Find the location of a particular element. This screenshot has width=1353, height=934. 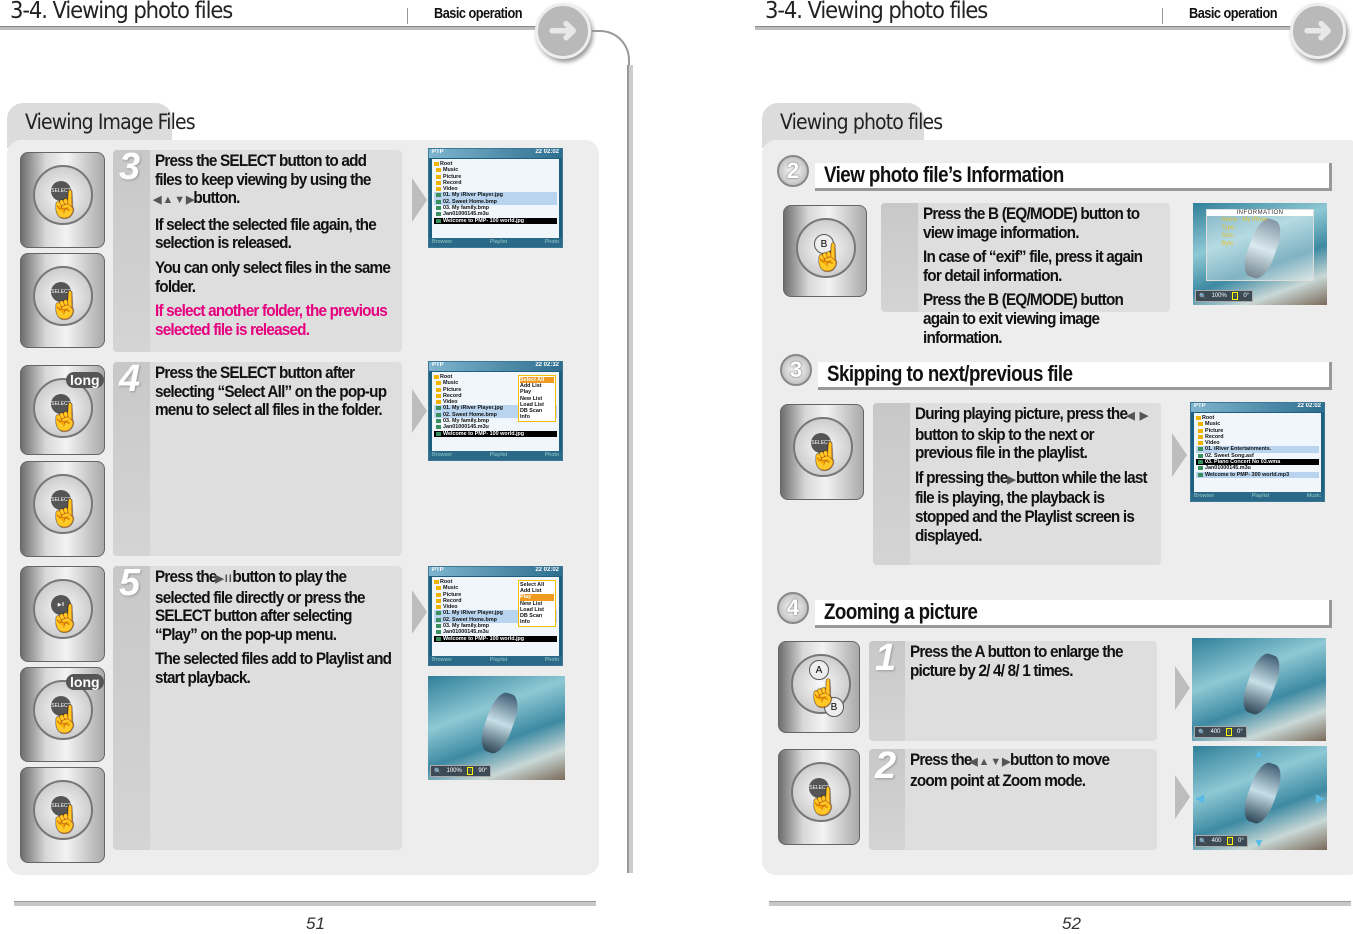

bottom-tabs: Browser Playlist Music is located at coordinates (1257, 496).